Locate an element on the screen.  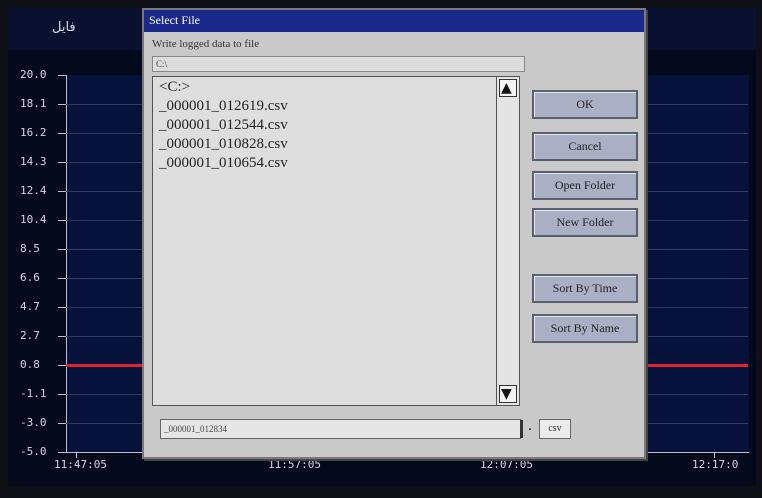
y-tick-label: 0.8 is located at coordinates (30, 364).